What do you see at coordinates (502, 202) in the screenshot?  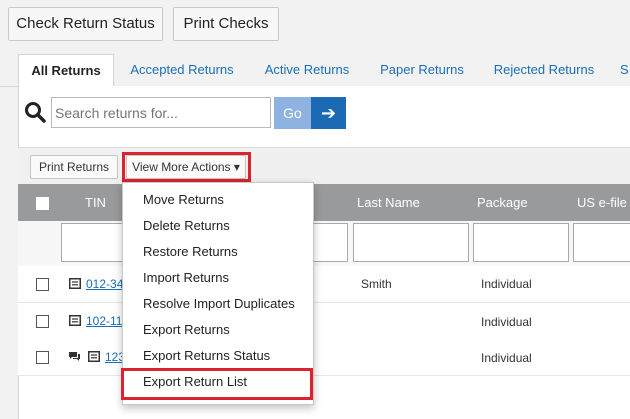 I see `column-header-package: Package` at bounding box center [502, 202].